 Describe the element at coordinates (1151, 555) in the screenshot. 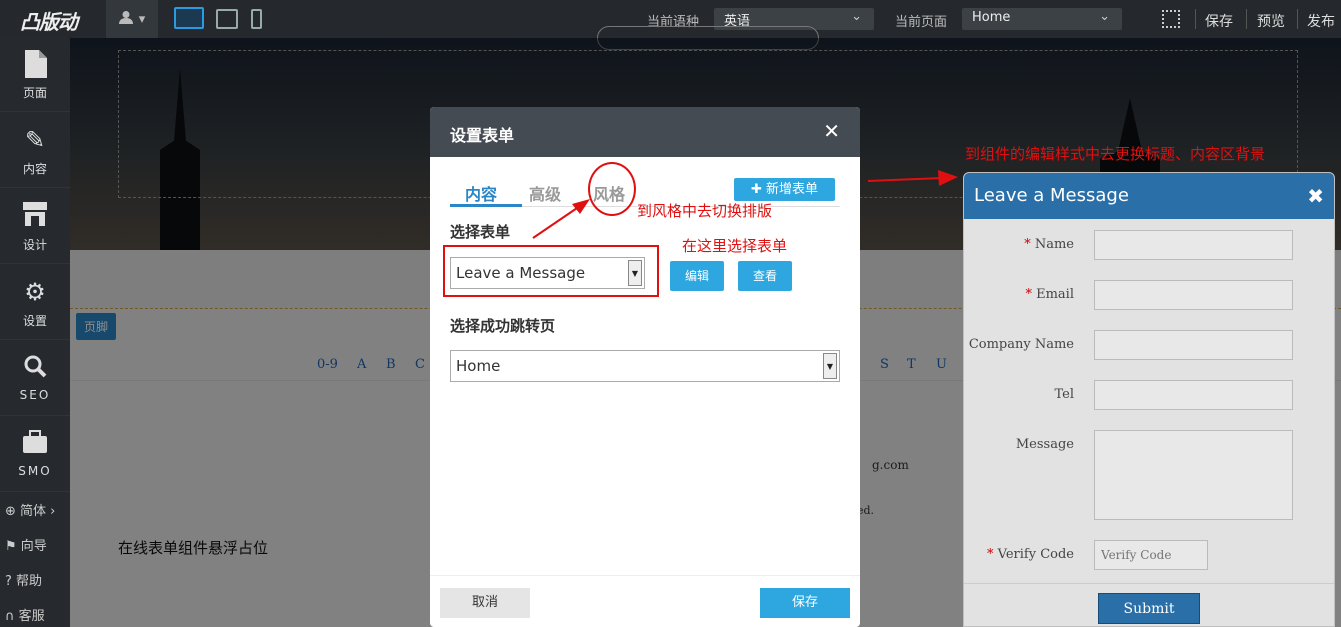

I see `verify-code-field` at that location.